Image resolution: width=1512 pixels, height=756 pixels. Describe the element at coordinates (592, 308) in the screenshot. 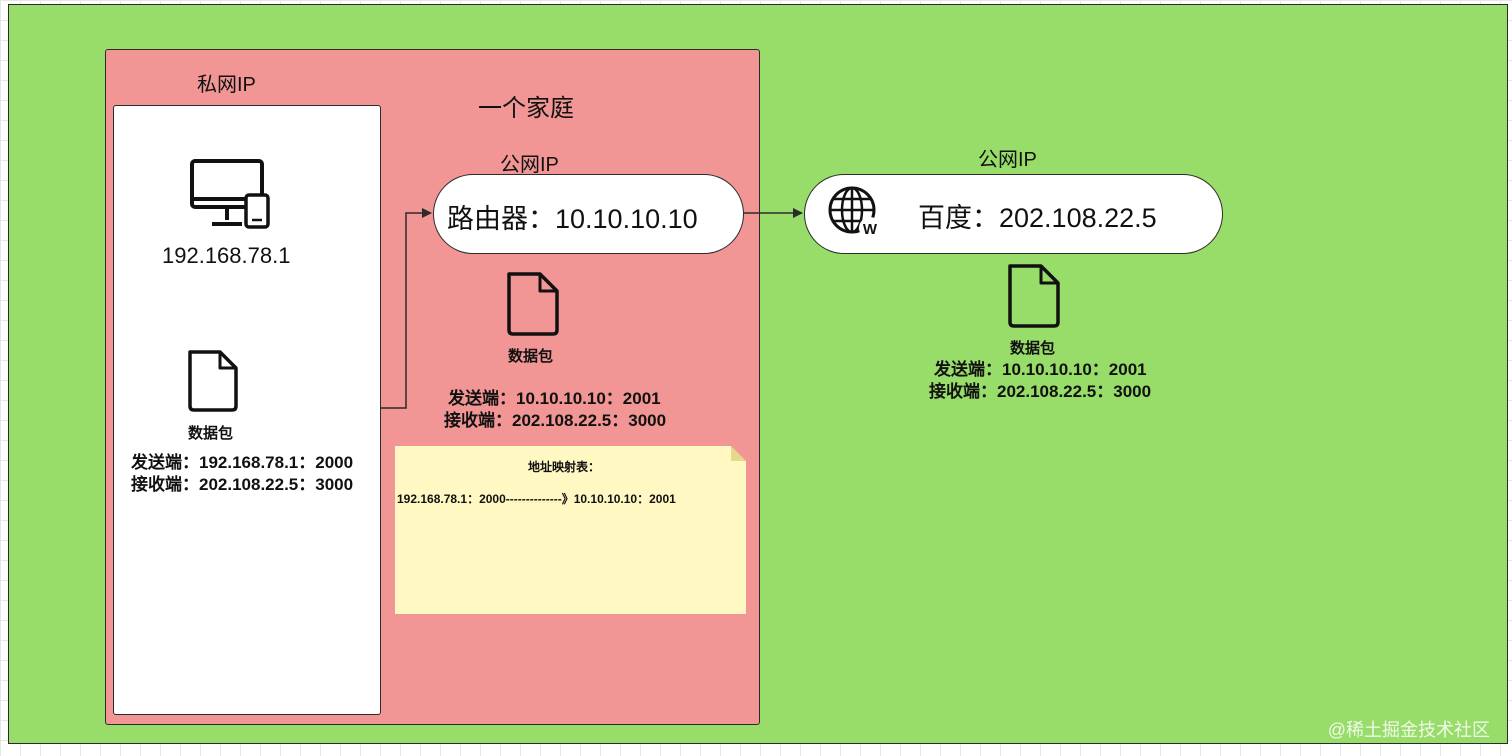

I see `connectors` at that location.